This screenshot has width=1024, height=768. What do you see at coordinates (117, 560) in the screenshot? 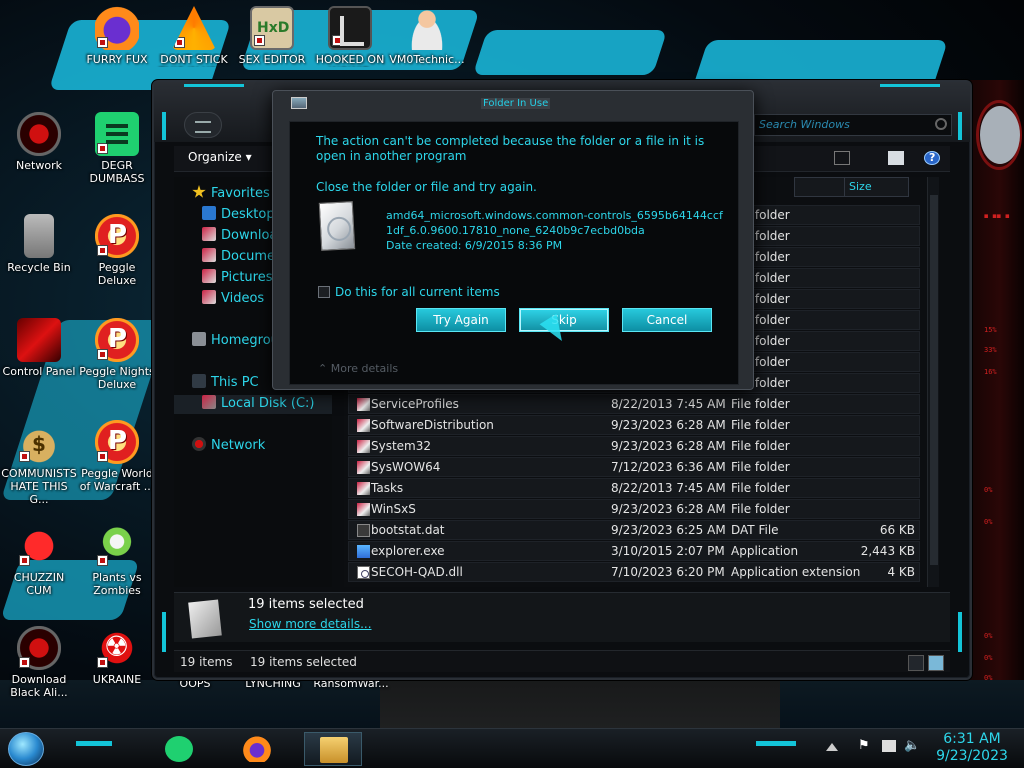
I see `desktop-icon-pvz: Plants vs Zombies` at bounding box center [117, 560].